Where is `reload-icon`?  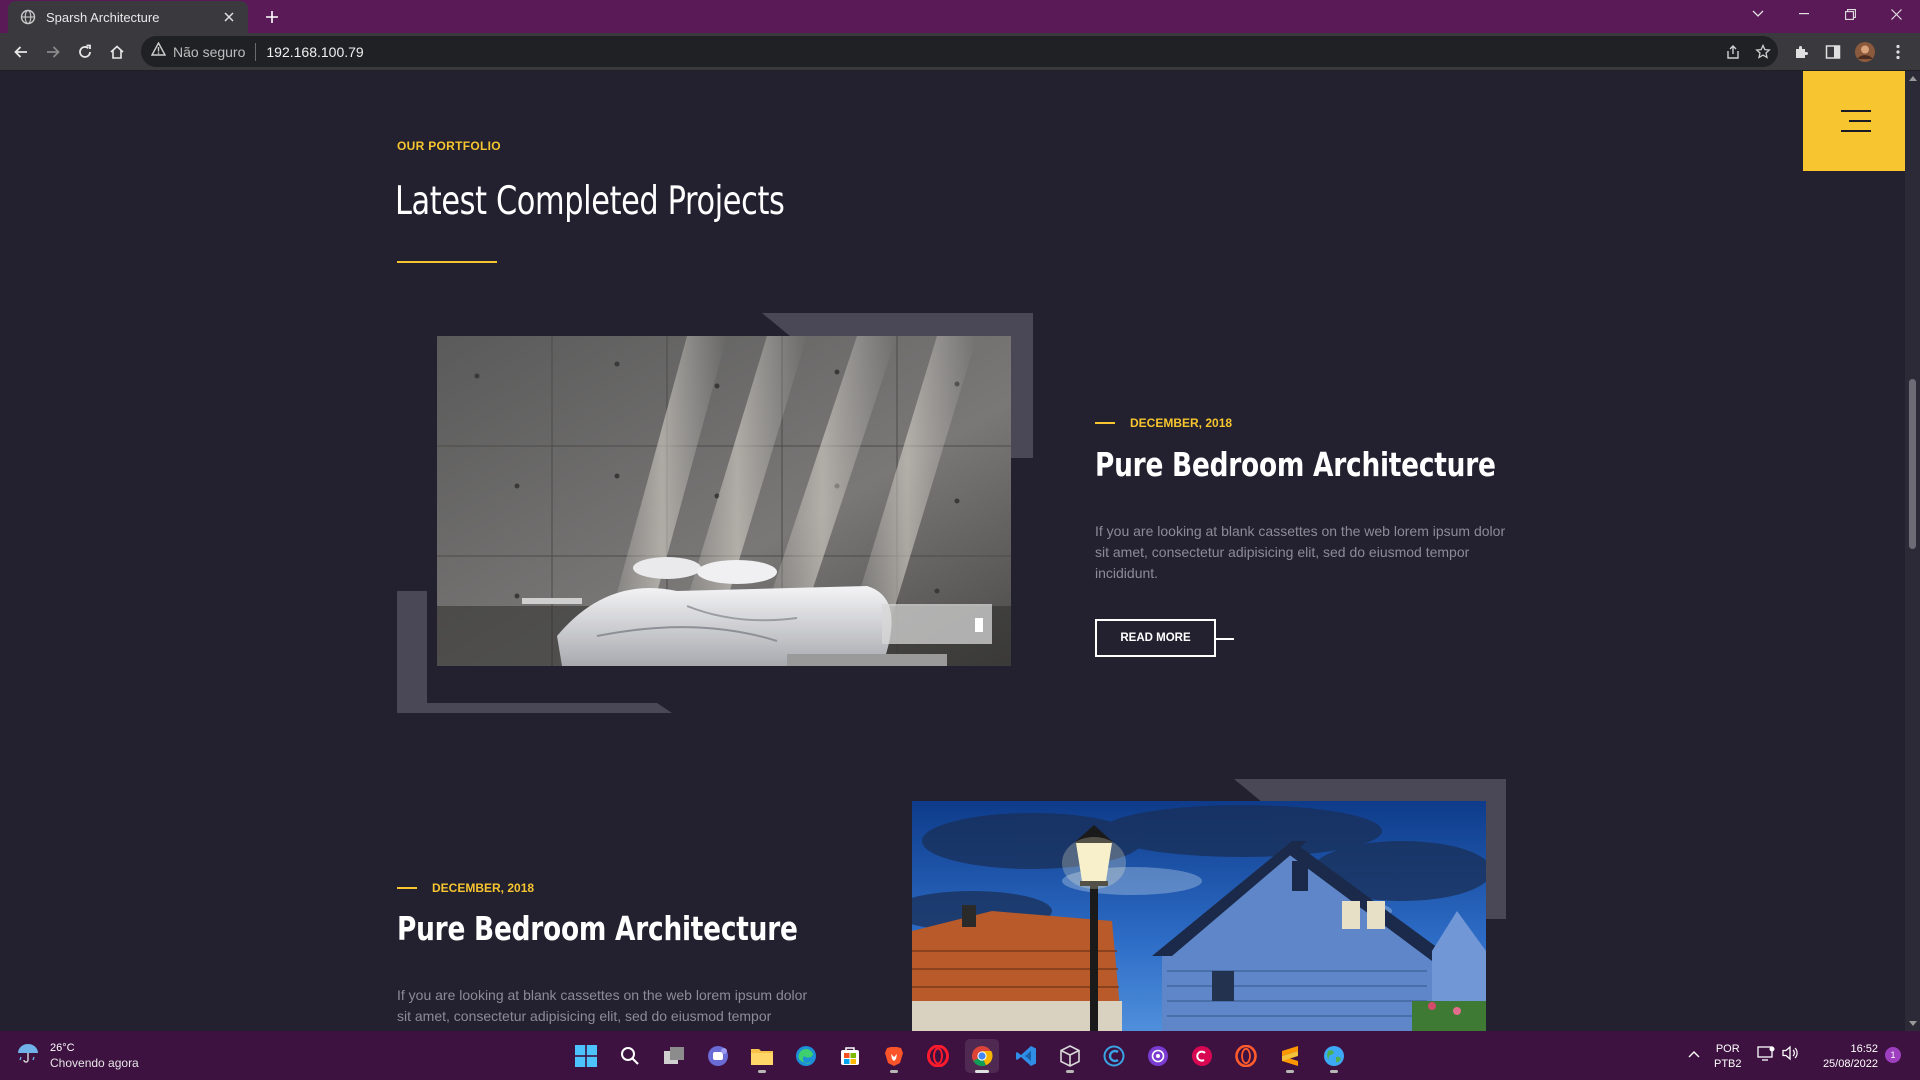 reload-icon is located at coordinates (85, 52).